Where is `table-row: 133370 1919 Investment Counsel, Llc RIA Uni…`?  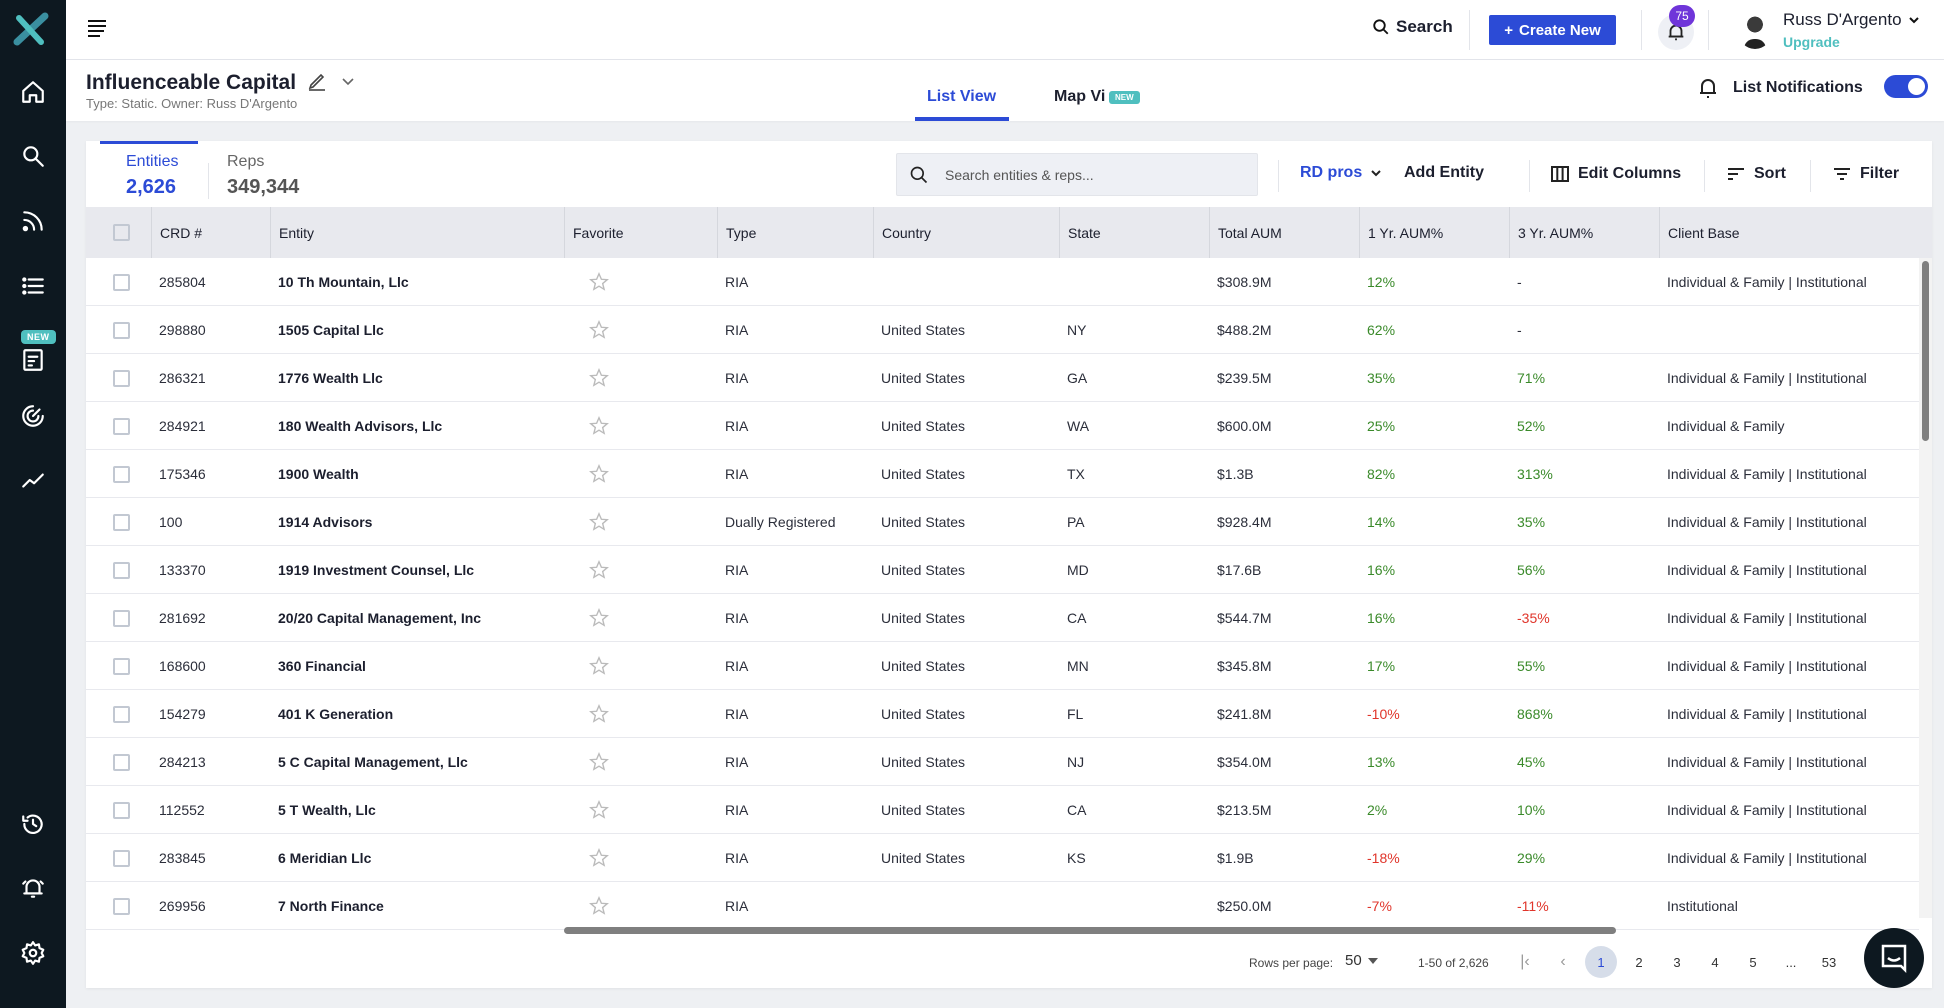 table-row: 133370 1919 Investment Counsel, Llc RIA Uni… is located at coordinates (1002, 570).